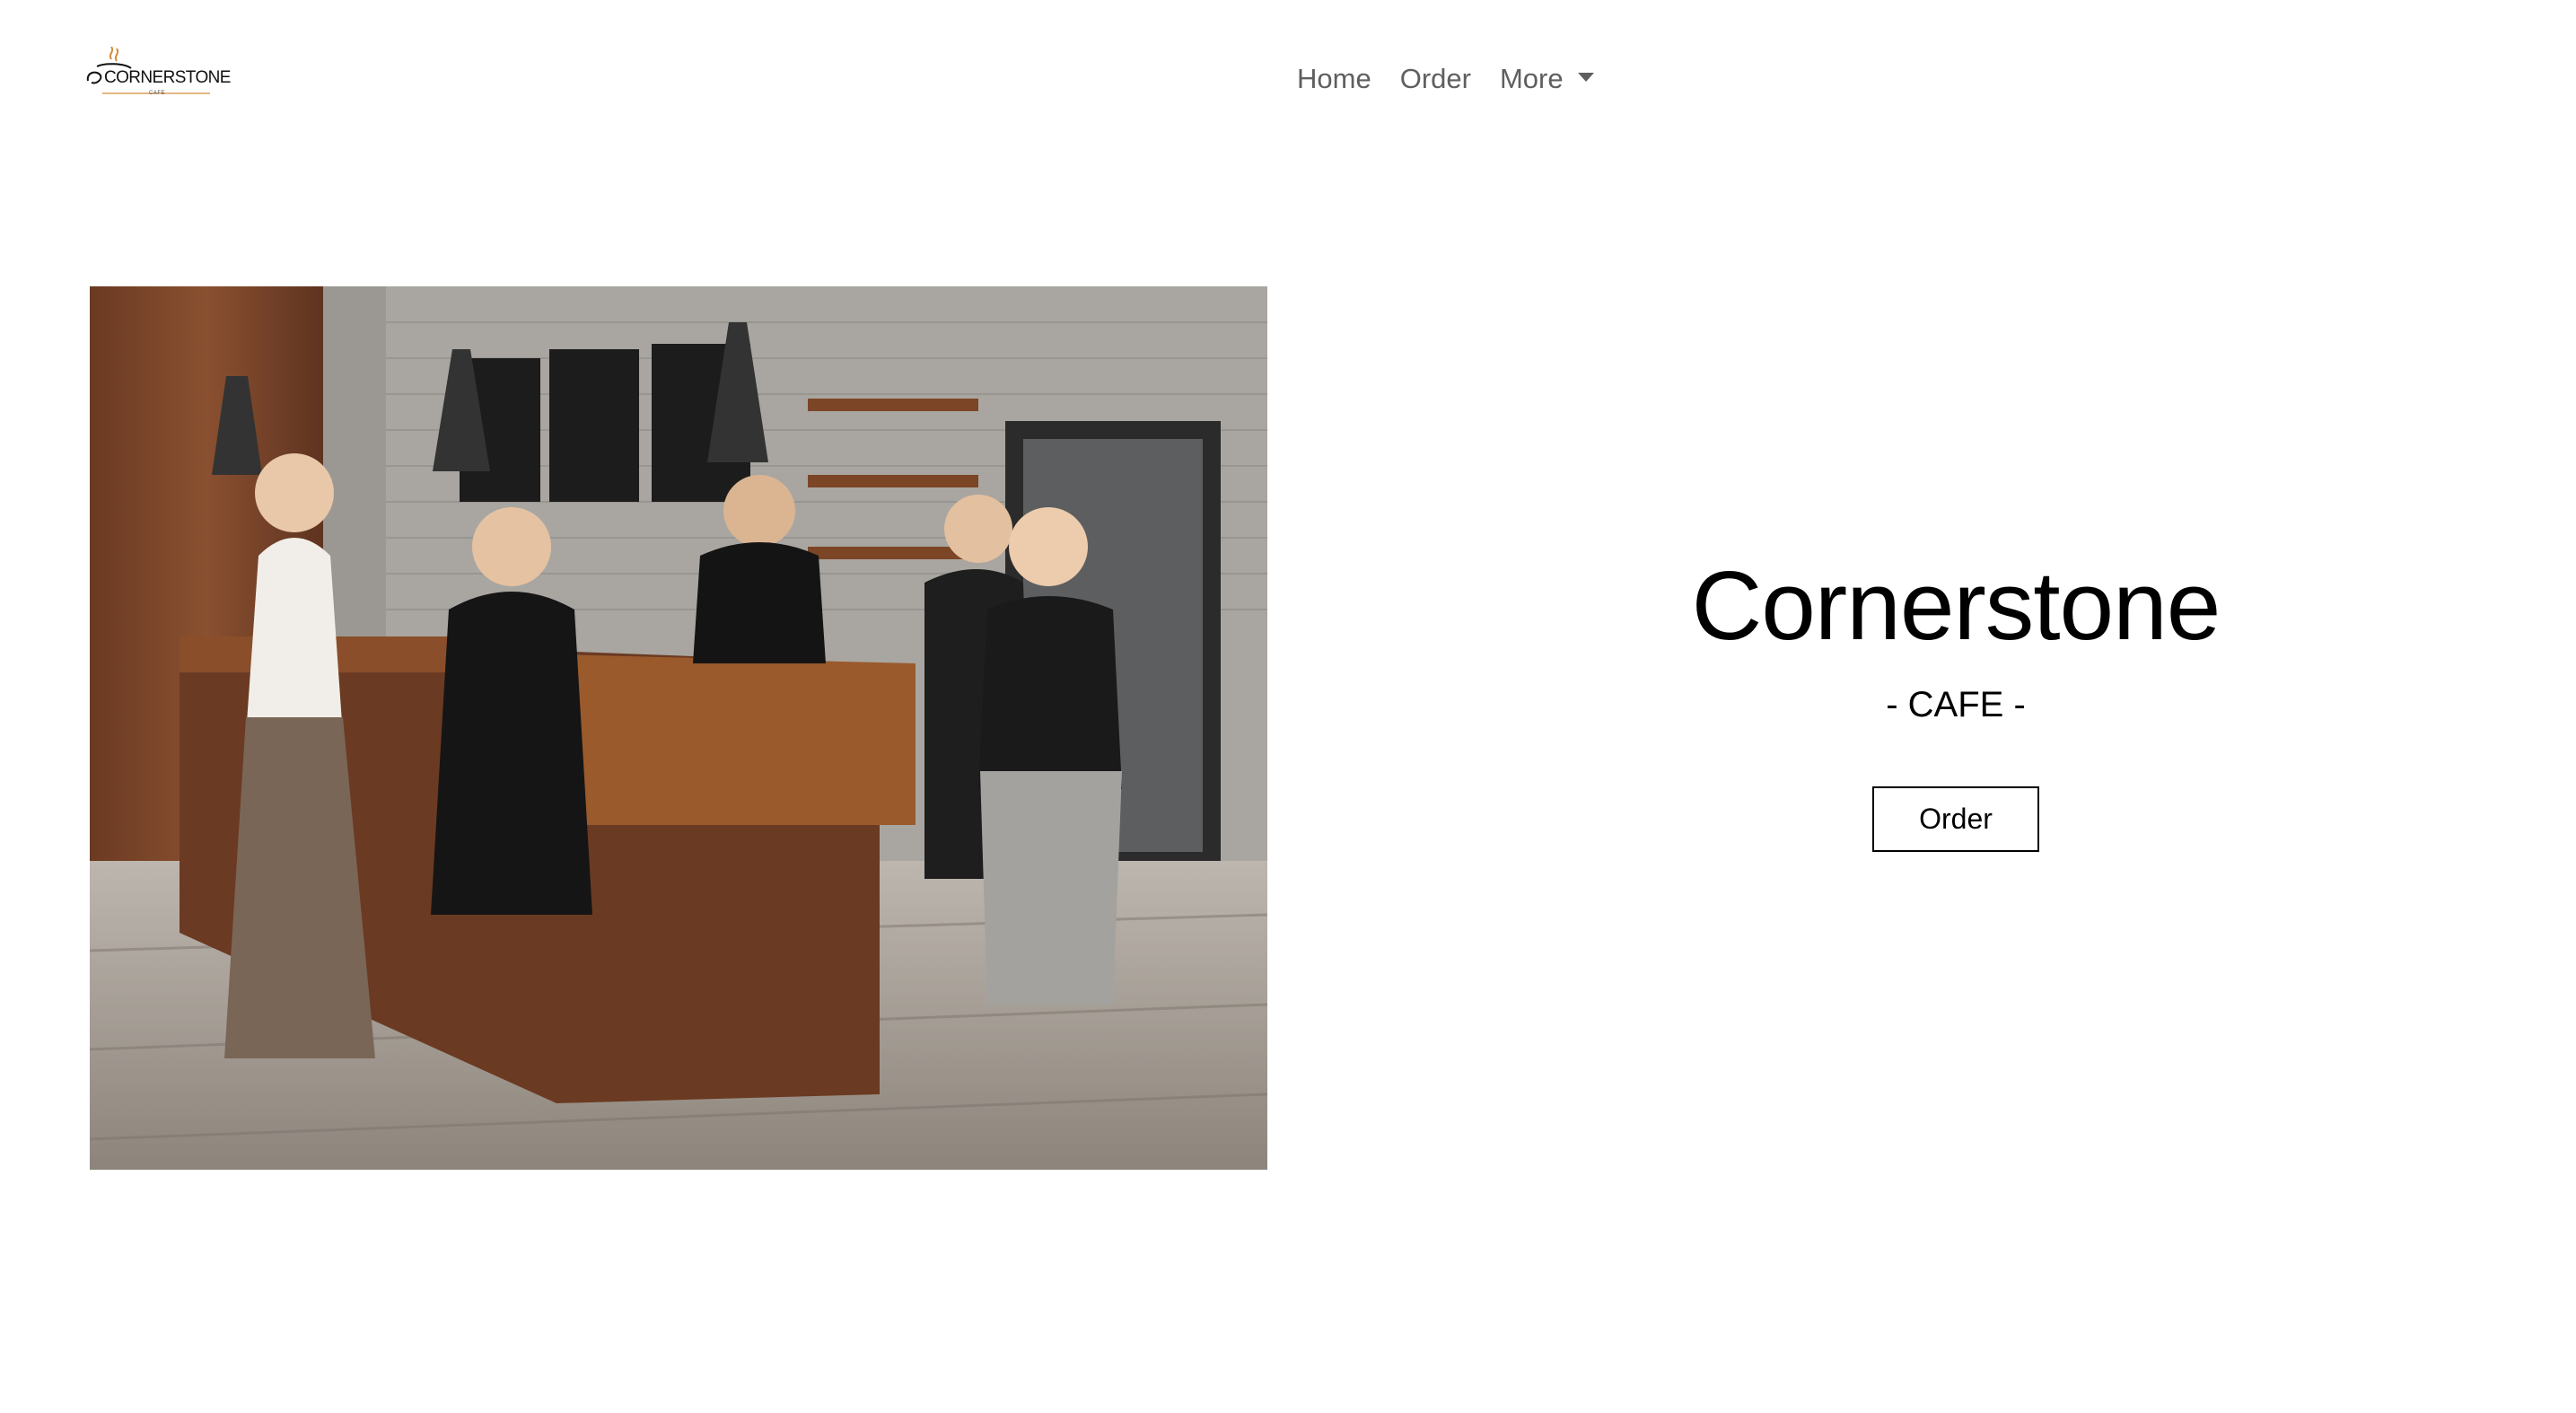 This screenshot has height=1413, width=2576. Describe the element at coordinates (157, 93) in the screenshot. I see `brand-tagline: CAFE` at that location.